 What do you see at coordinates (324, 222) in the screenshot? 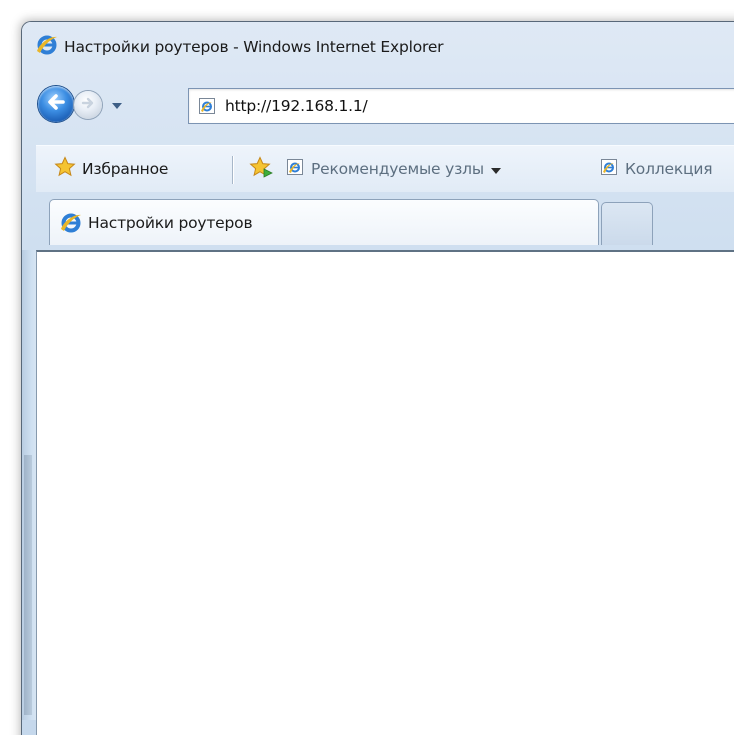
I see `tab-router-settings: Настройки роутеров` at bounding box center [324, 222].